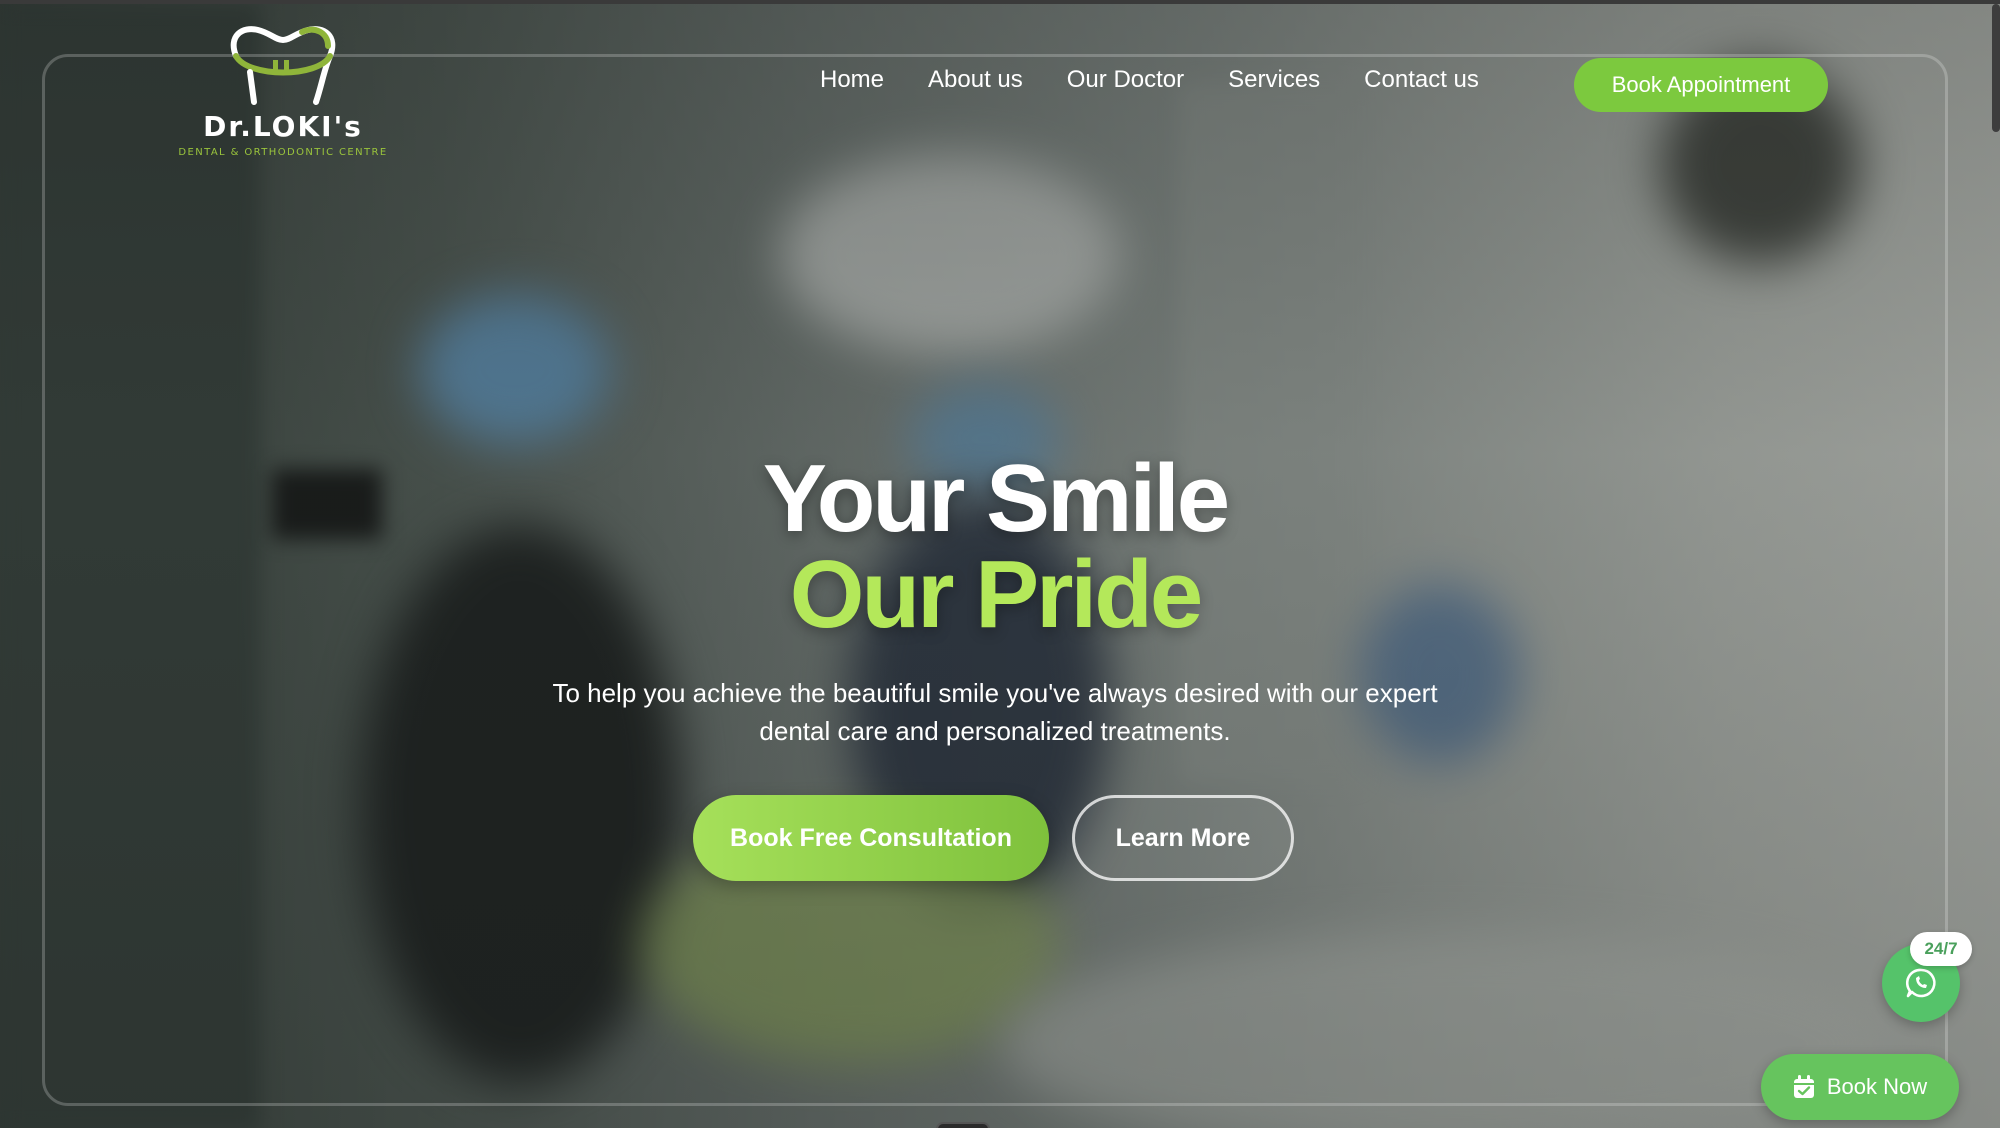 This screenshot has width=2000, height=1128. What do you see at coordinates (1183, 838) in the screenshot?
I see `learn-more-button: Learn More` at bounding box center [1183, 838].